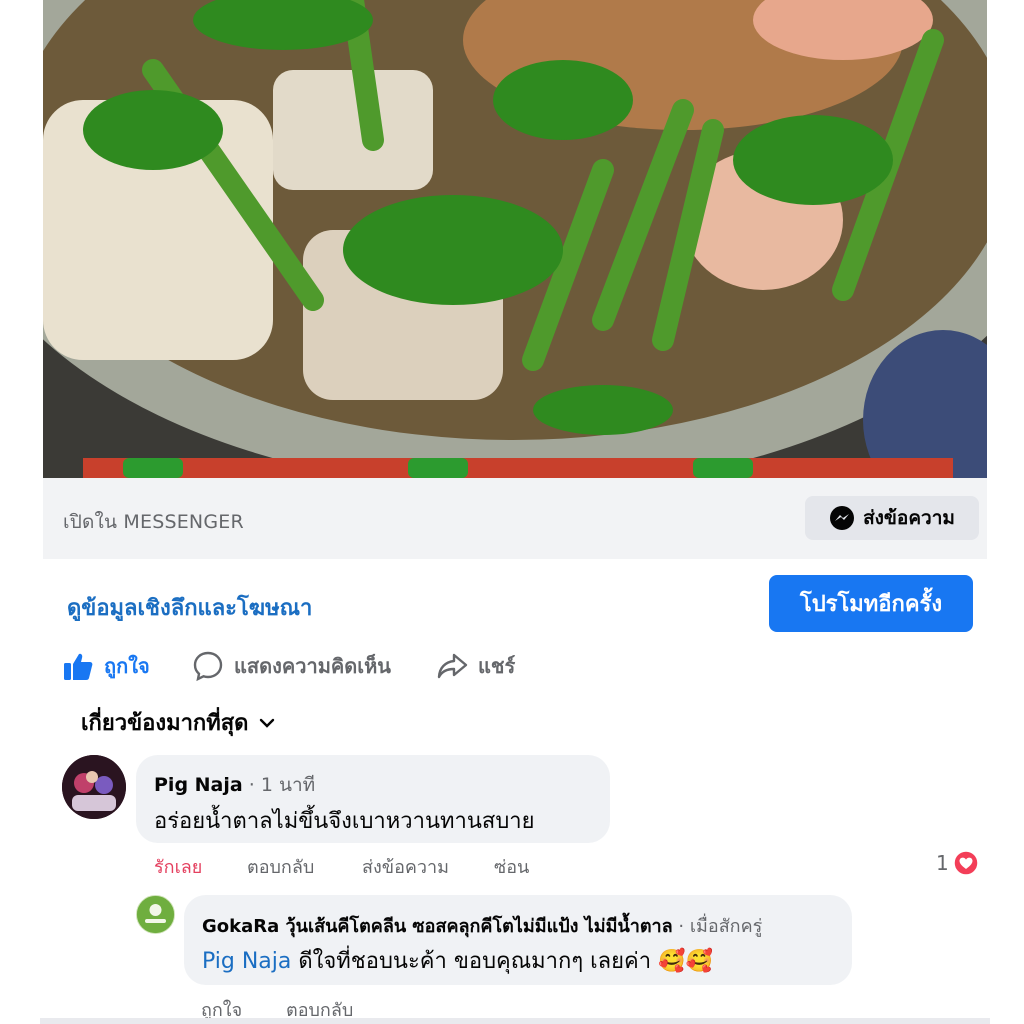 The width and height of the screenshot is (1024, 1024). I want to click on page-avatar, so click(155, 914).